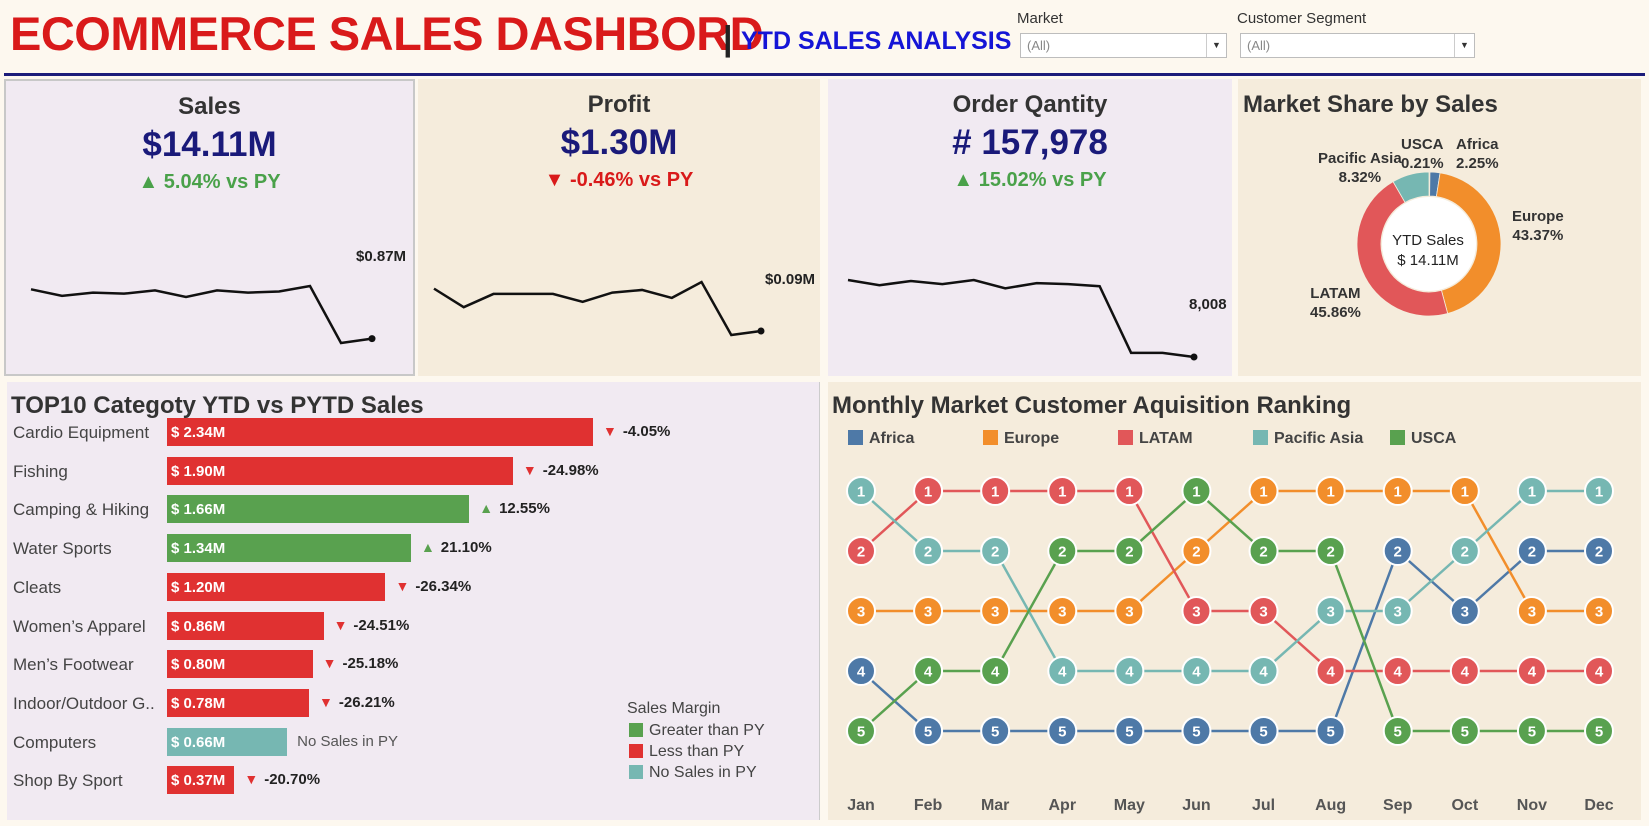 The height and width of the screenshot is (826, 1649). I want to click on category-bar: $ 0.78M, so click(238, 702).